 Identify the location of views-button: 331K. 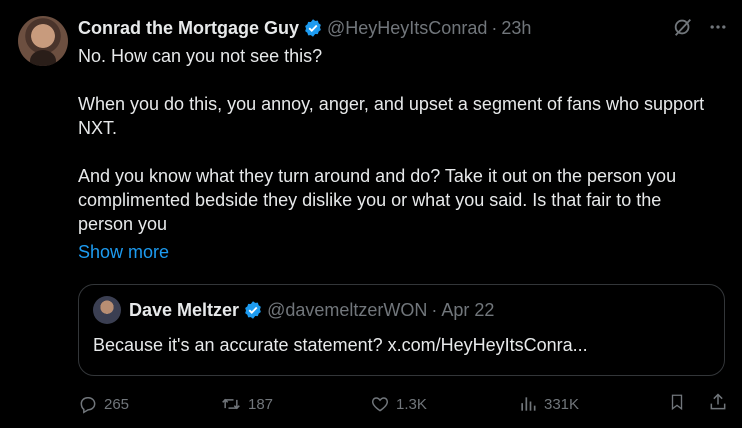
(591, 404).